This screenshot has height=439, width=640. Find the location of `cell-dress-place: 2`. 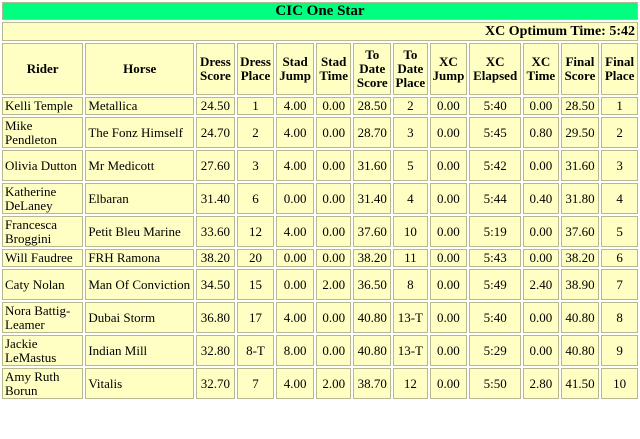

cell-dress-place: 2 is located at coordinates (255, 132).